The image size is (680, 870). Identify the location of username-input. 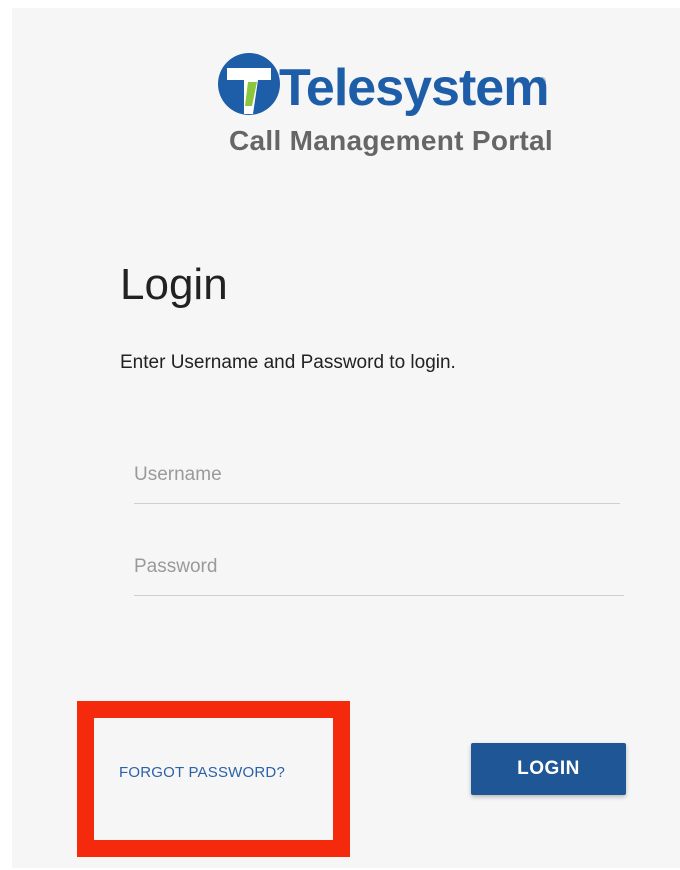
(377, 479).